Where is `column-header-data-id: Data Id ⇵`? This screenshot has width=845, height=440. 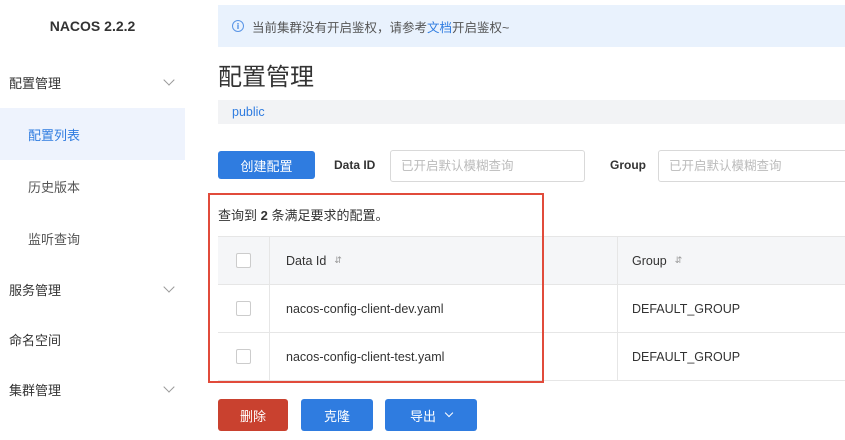 column-header-data-id: Data Id ⇵ is located at coordinates (444, 260).